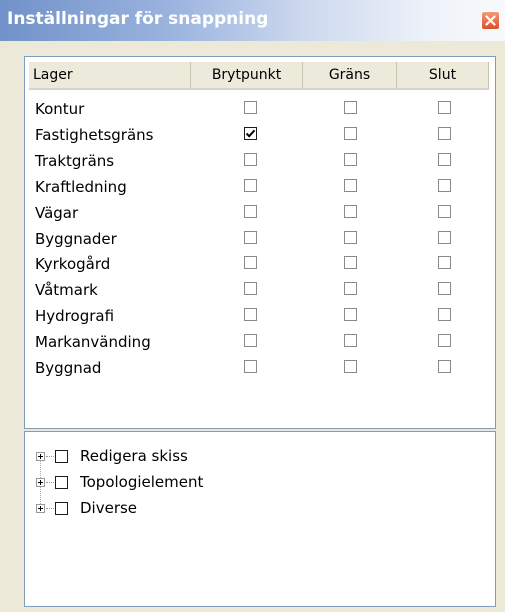 This screenshot has height=612, width=505. I want to click on table-row: Våtmark, so click(255, 291).